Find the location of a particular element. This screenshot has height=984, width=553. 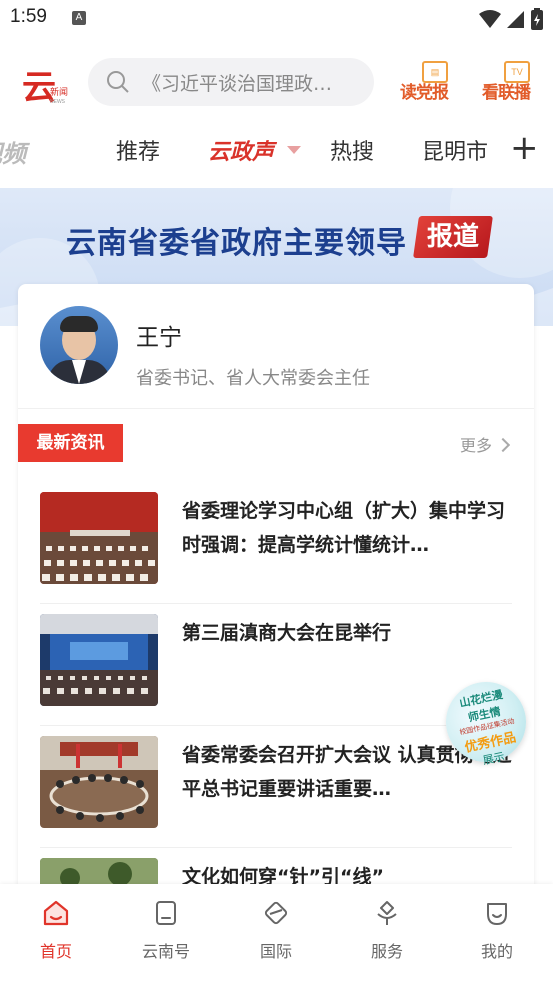

watch-news-button: TV 看联播 is located at coordinates (506, 82).